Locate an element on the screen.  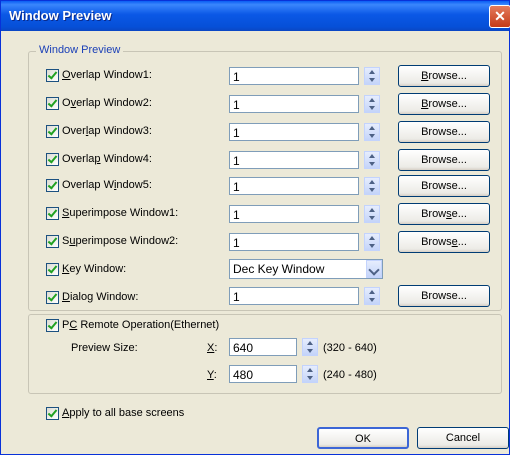
overlap-window2-spinner is located at coordinates (372, 104).